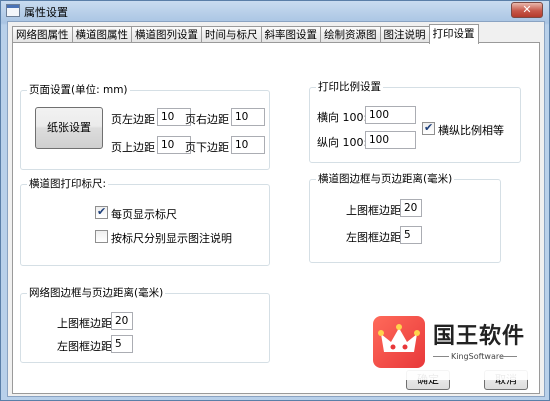  What do you see at coordinates (207, 147) in the screenshot?
I see `bottom-margin-label: 页下边距` at bounding box center [207, 147].